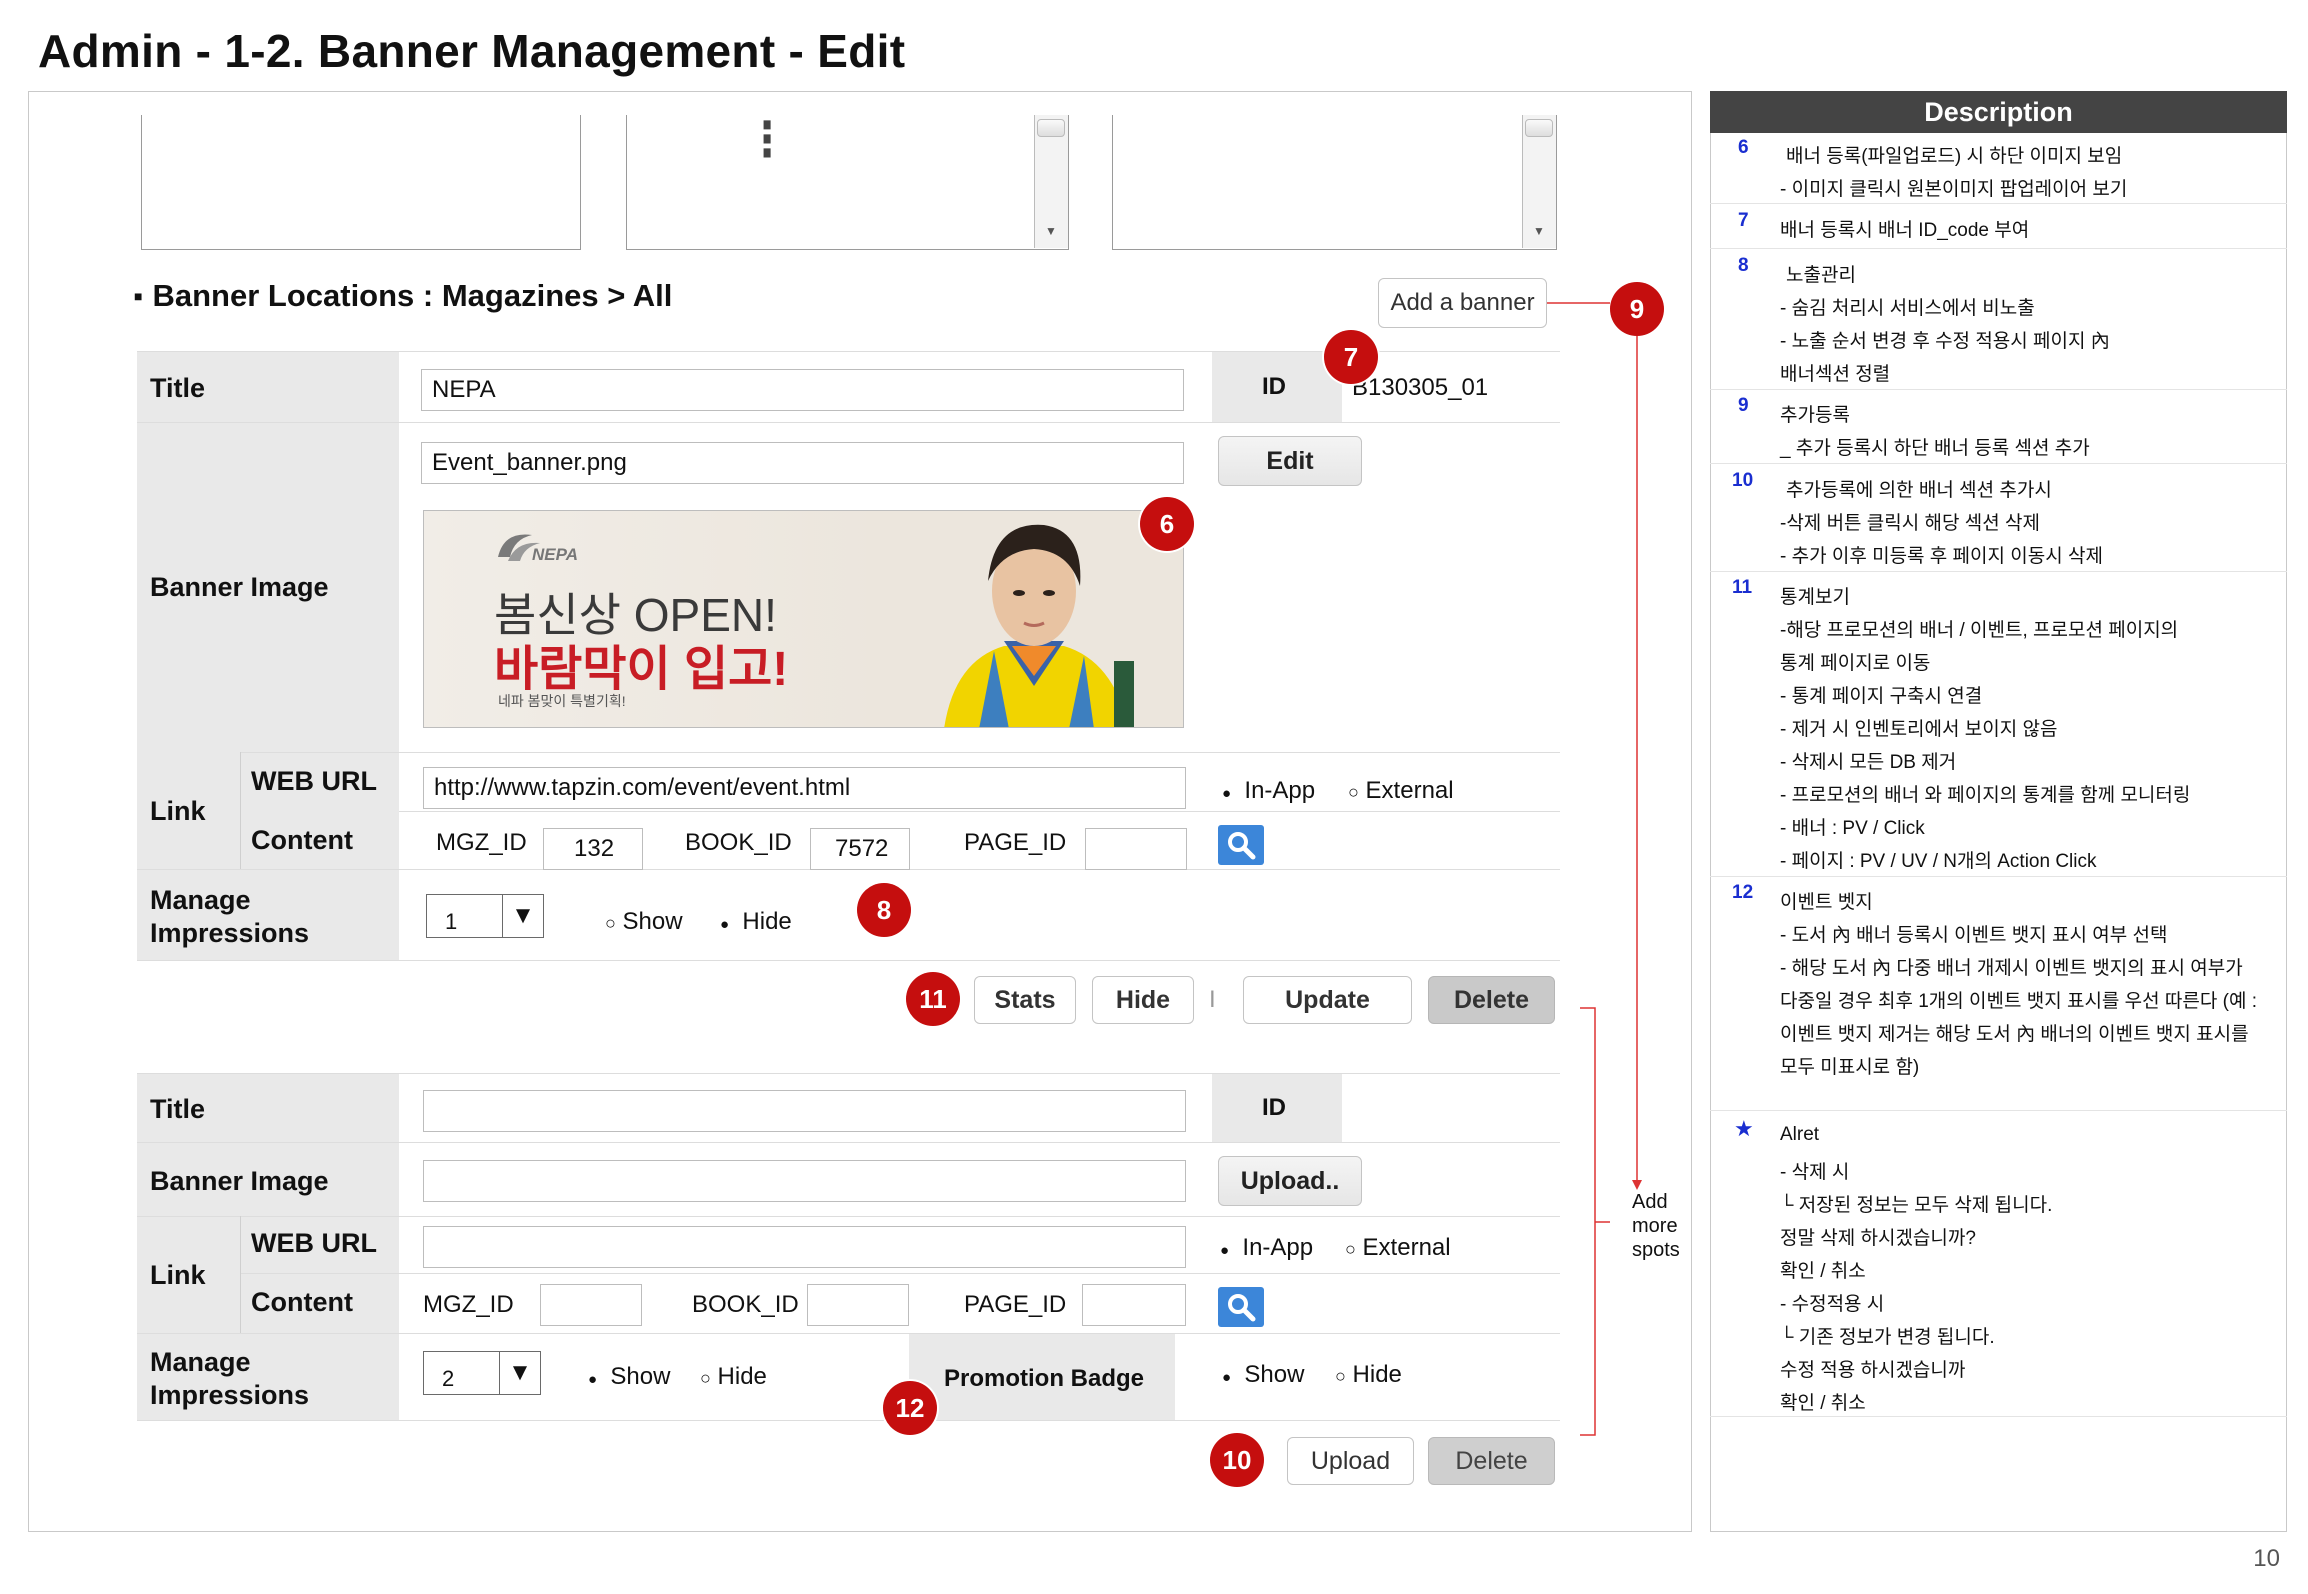 The width and height of the screenshot is (2308, 1594). What do you see at coordinates (481, 842) in the screenshot?
I see `banner1-mgz-id-label: MGZ_ID` at bounding box center [481, 842].